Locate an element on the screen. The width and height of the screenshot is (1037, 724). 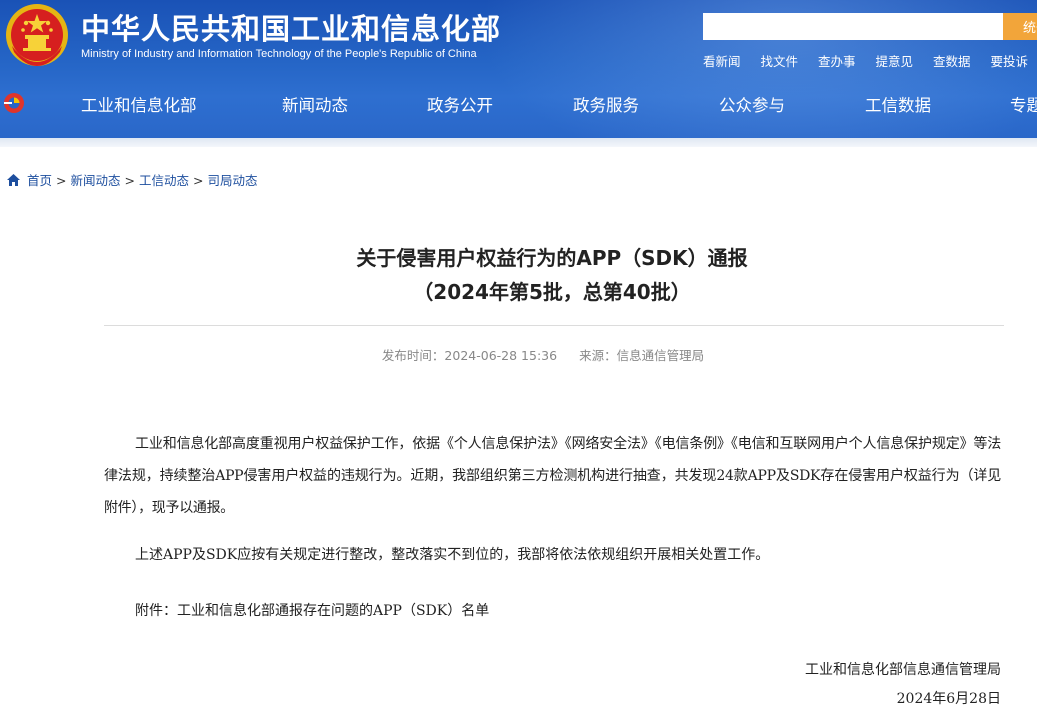
breadcrumb-department-news: 司局动态 is located at coordinates (233, 180).